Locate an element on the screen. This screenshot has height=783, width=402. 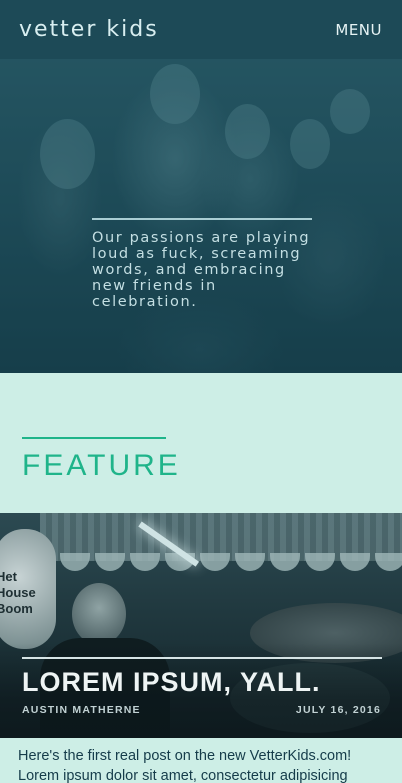
venue-sign: Het House Boom is located at coordinates (28, 589).